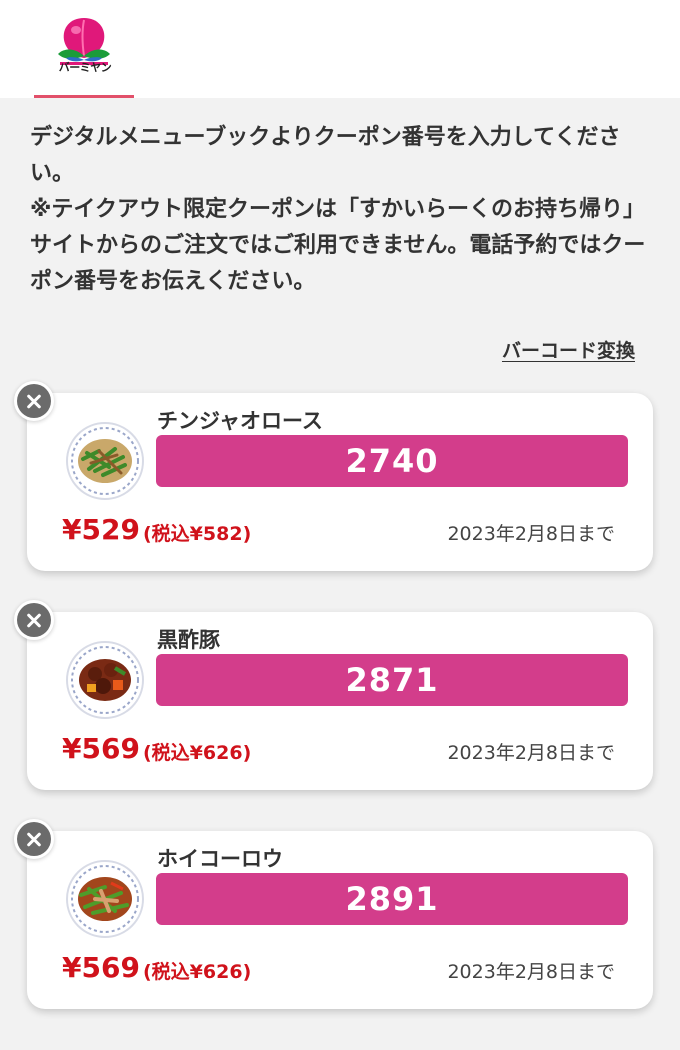 This screenshot has height=1050, width=680. I want to click on coupon-item-name: 黒酢豚, so click(188, 640).